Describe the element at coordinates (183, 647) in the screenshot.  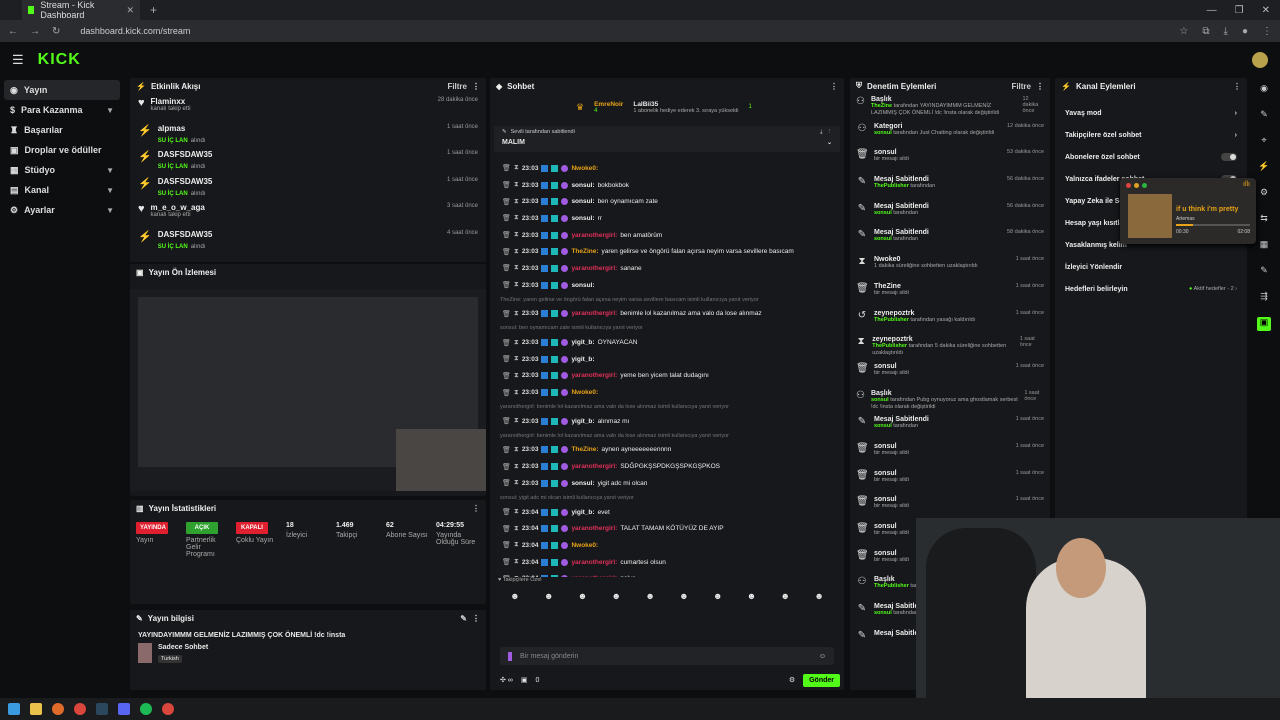
I see `category-name: Sadece Sohbet` at that location.